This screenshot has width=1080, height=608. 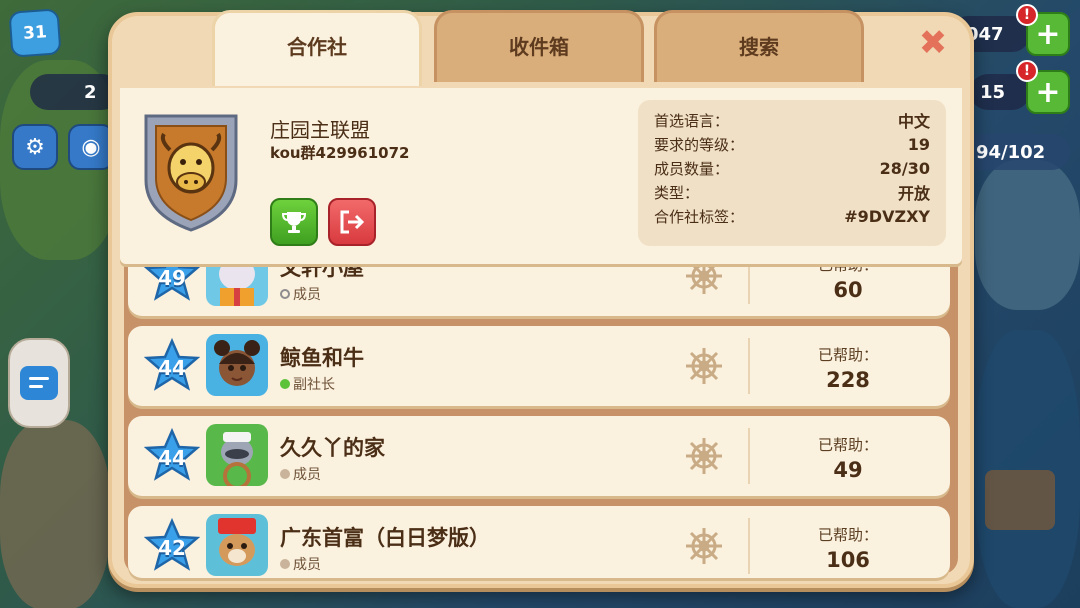 I want to click on club-shield-cow-icon, so click(x=191, y=173).